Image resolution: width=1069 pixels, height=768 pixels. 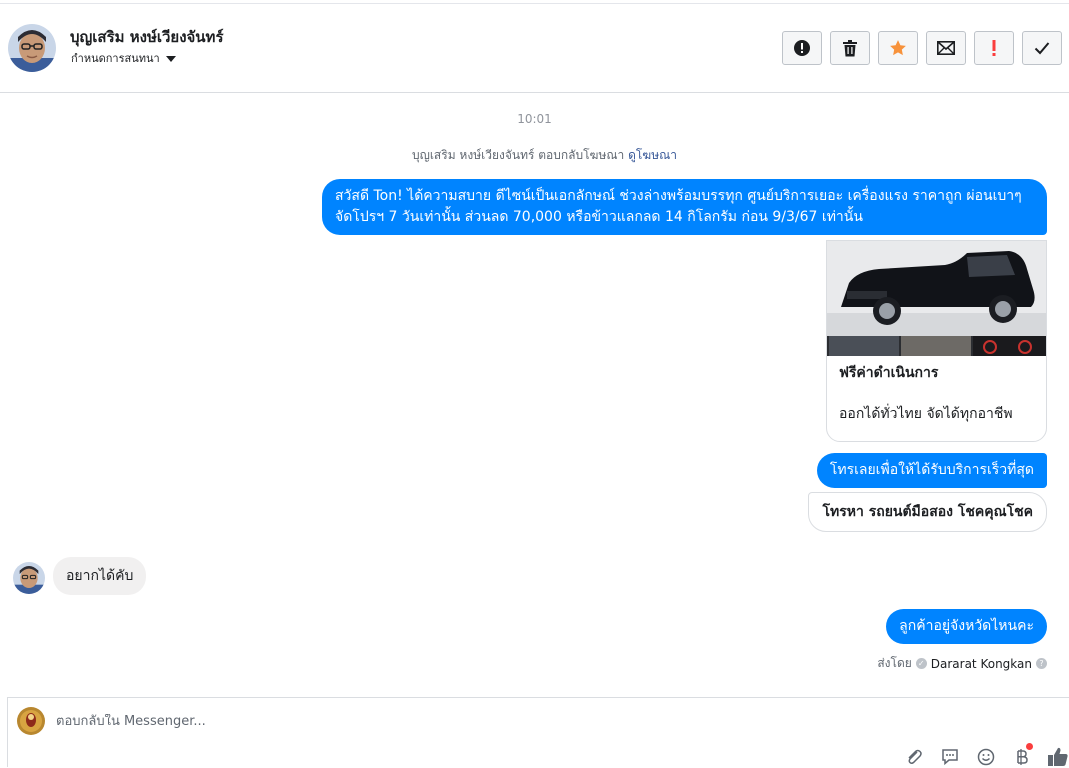 I want to click on page-avatar, so click(x=31, y=721).